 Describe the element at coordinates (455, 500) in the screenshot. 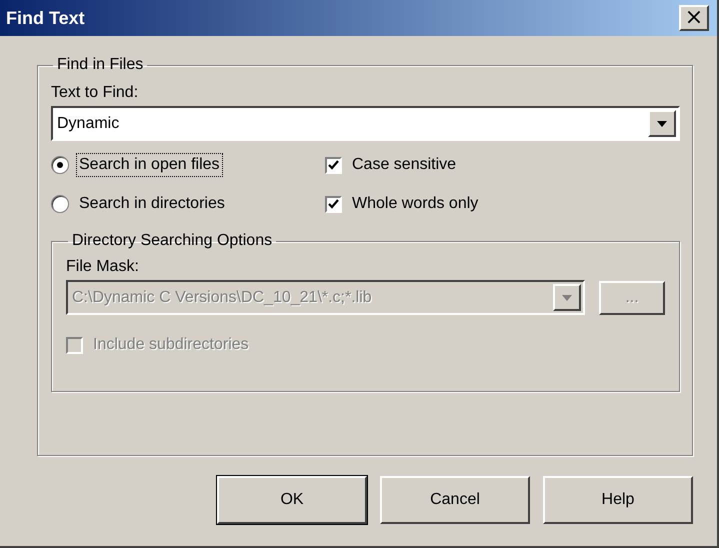

I see `dialog-button: Cancel` at that location.